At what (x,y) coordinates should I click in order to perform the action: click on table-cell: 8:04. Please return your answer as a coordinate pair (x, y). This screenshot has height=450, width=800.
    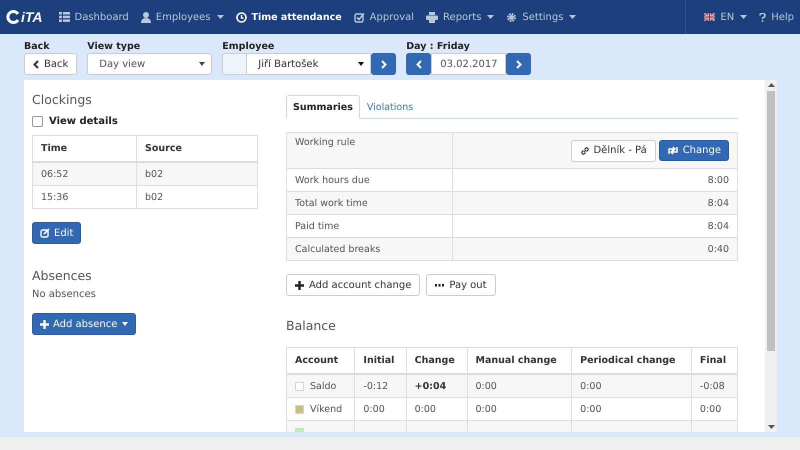
    Looking at the image, I should click on (595, 203).